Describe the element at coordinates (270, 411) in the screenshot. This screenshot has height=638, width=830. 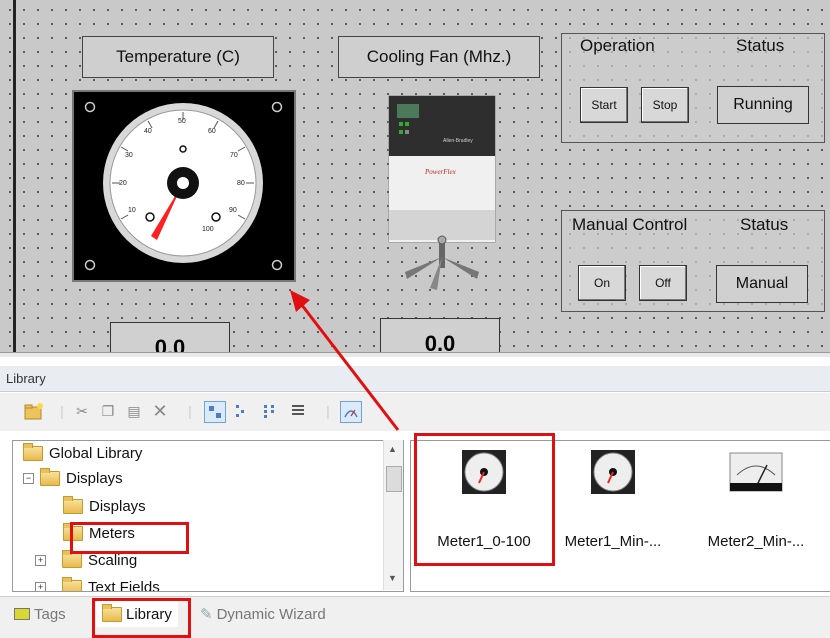
I see `list-view-icon` at that location.